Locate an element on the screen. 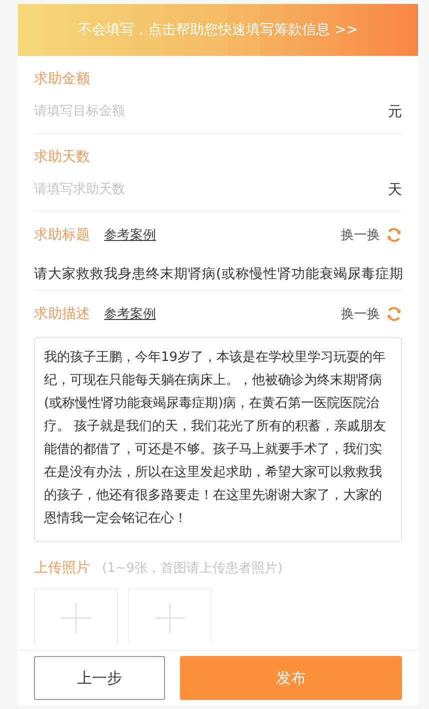  unit-label: 天 is located at coordinates (395, 189).